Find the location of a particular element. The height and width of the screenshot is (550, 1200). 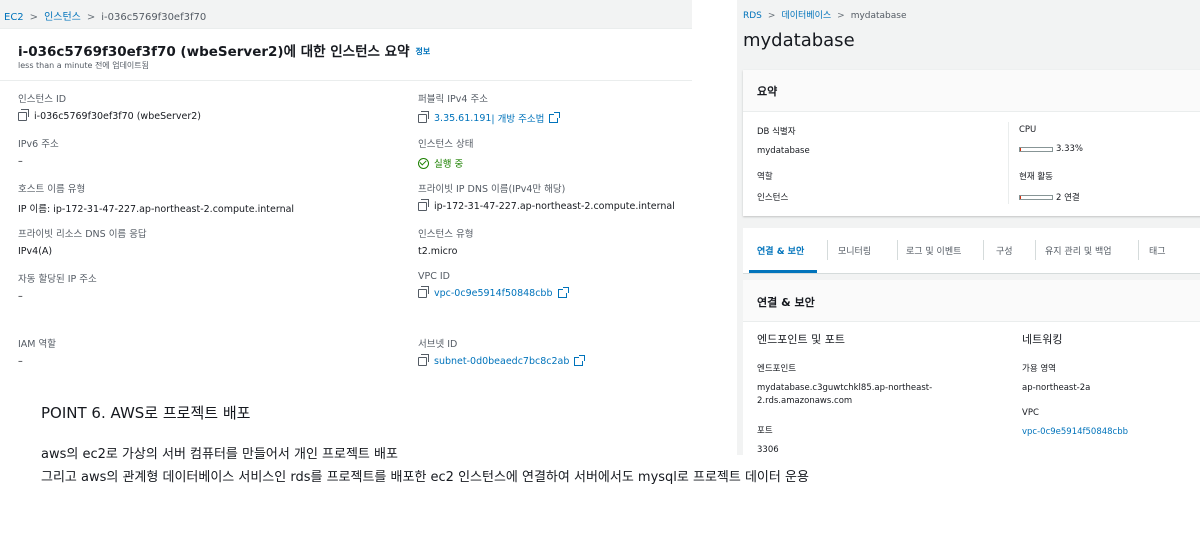

cpu-value-row: 3.33% is located at coordinates (1051, 149).